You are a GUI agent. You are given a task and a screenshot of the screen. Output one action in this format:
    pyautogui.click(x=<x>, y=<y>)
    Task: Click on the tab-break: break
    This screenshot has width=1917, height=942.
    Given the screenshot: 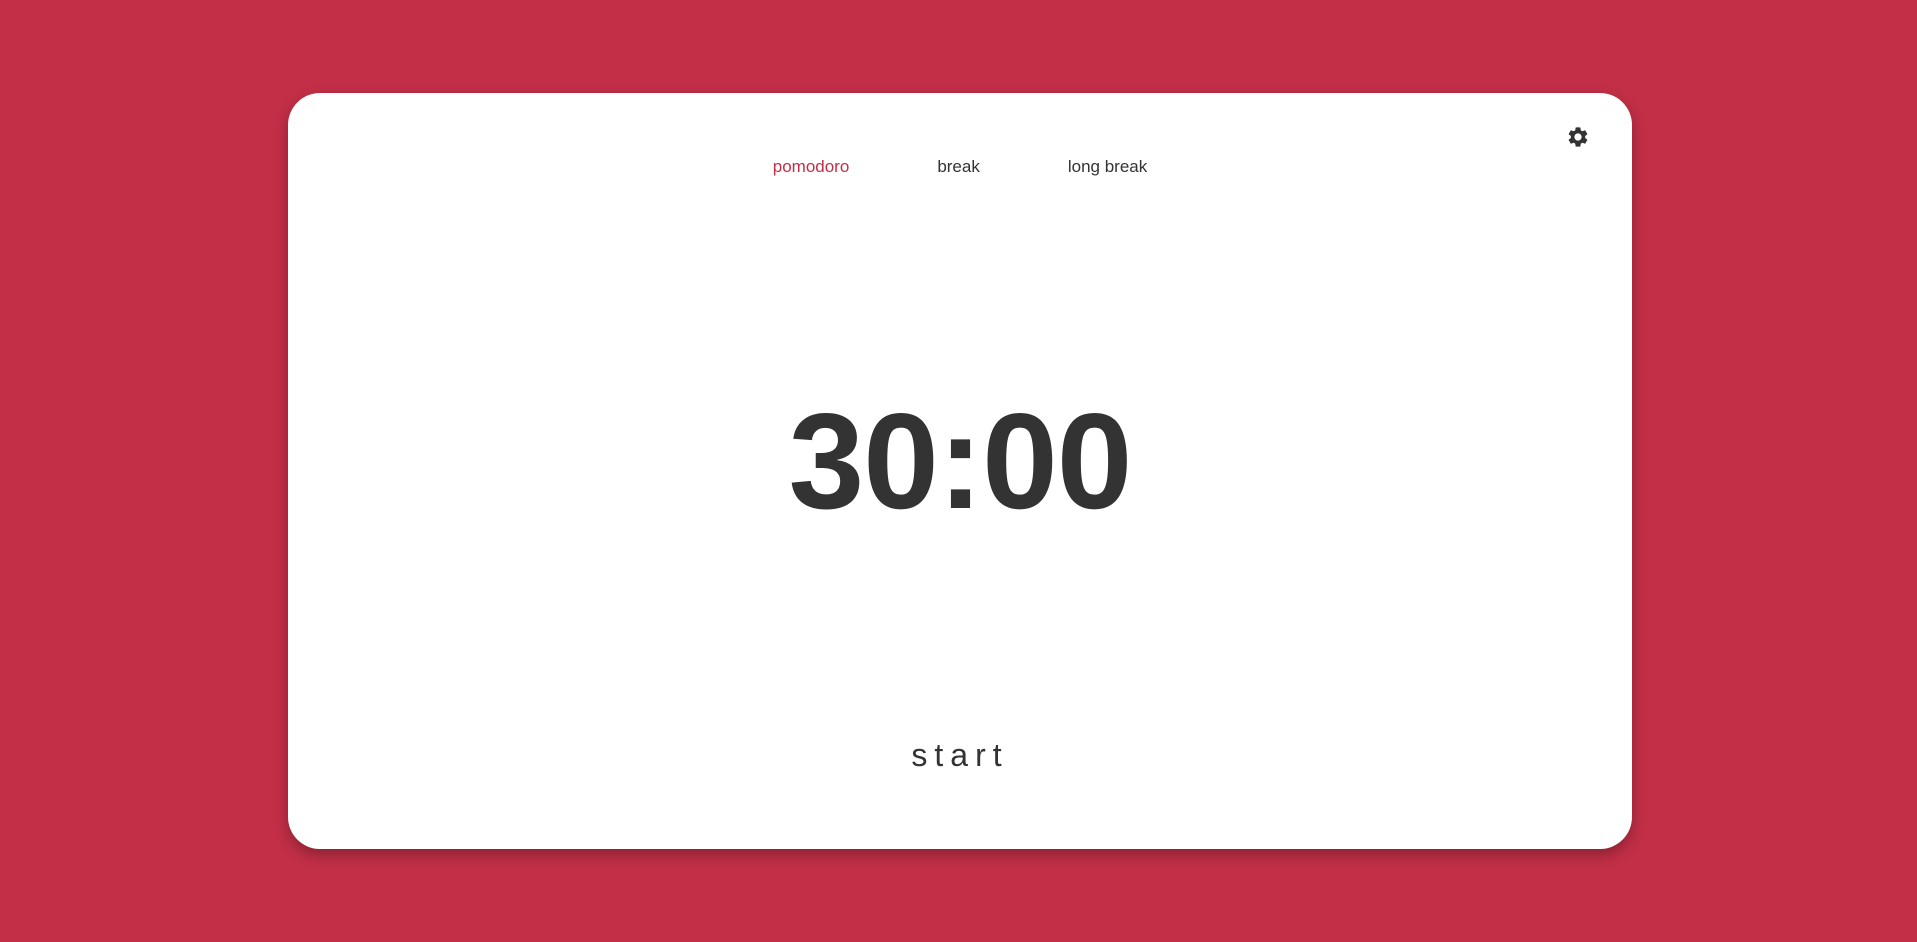 What is the action you would take?
    pyautogui.click(x=958, y=167)
    